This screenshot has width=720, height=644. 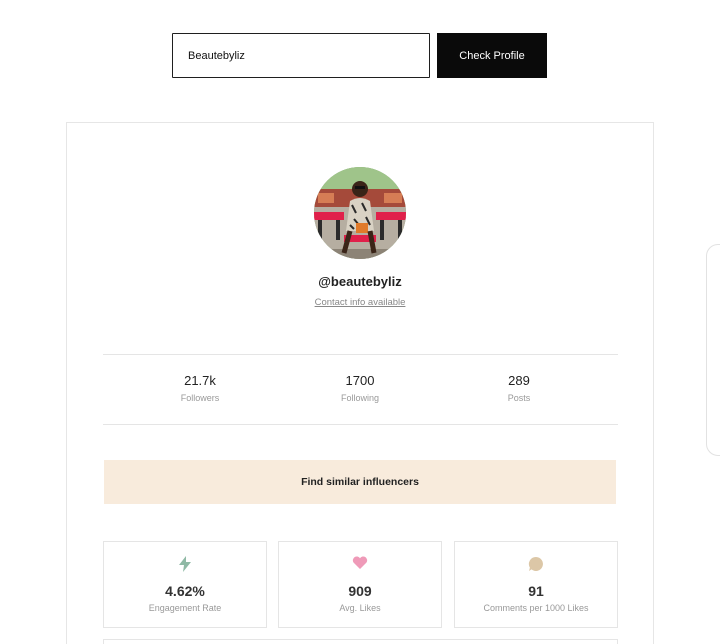 What do you see at coordinates (185, 608) in the screenshot?
I see `engagement-rate-label: Engagement Rate` at bounding box center [185, 608].